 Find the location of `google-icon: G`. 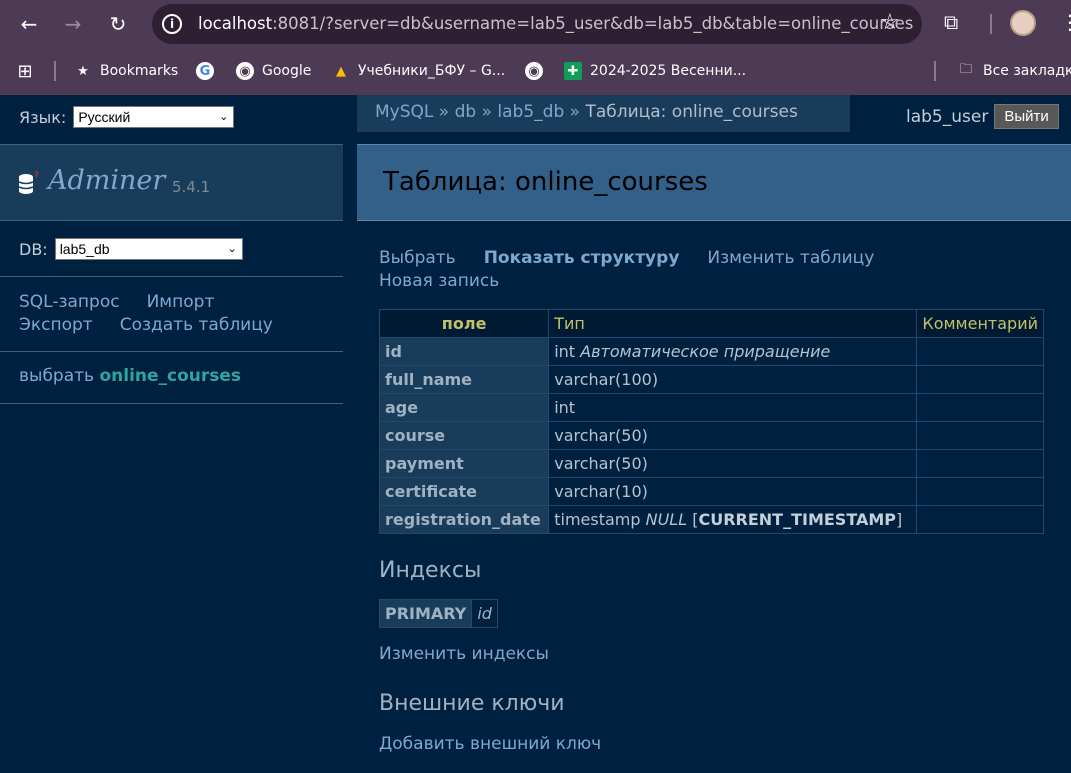

google-icon: G is located at coordinates (205, 71).